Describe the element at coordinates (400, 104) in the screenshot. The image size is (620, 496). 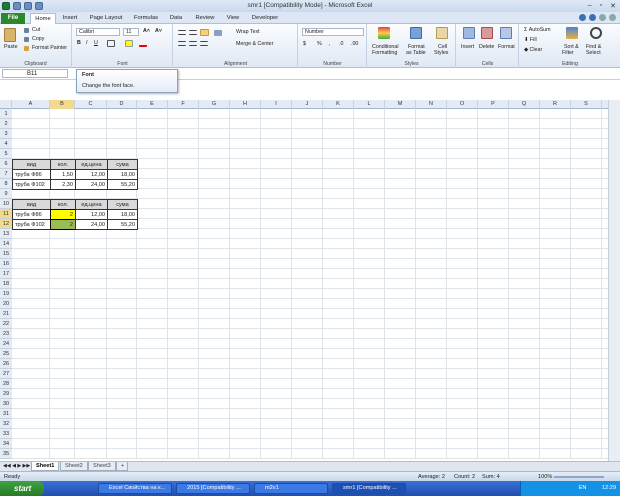
I see `column-header-m: M` at that location.